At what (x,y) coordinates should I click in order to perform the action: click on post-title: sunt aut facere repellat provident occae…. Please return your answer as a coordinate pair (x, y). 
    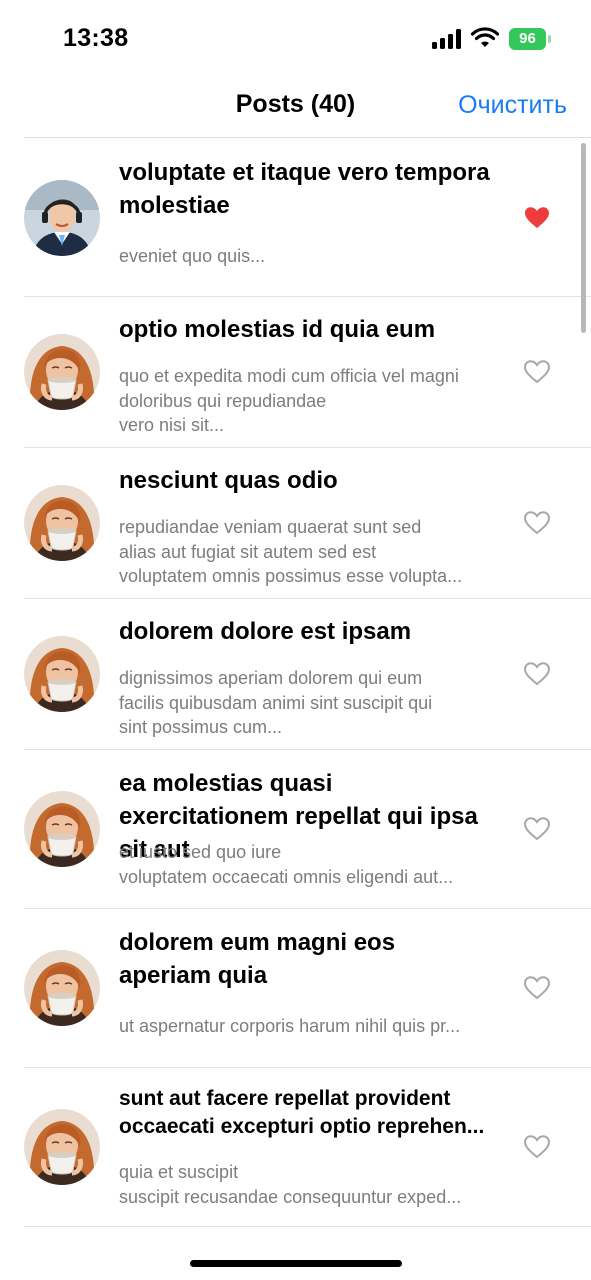
    Looking at the image, I should click on (302, 1112).